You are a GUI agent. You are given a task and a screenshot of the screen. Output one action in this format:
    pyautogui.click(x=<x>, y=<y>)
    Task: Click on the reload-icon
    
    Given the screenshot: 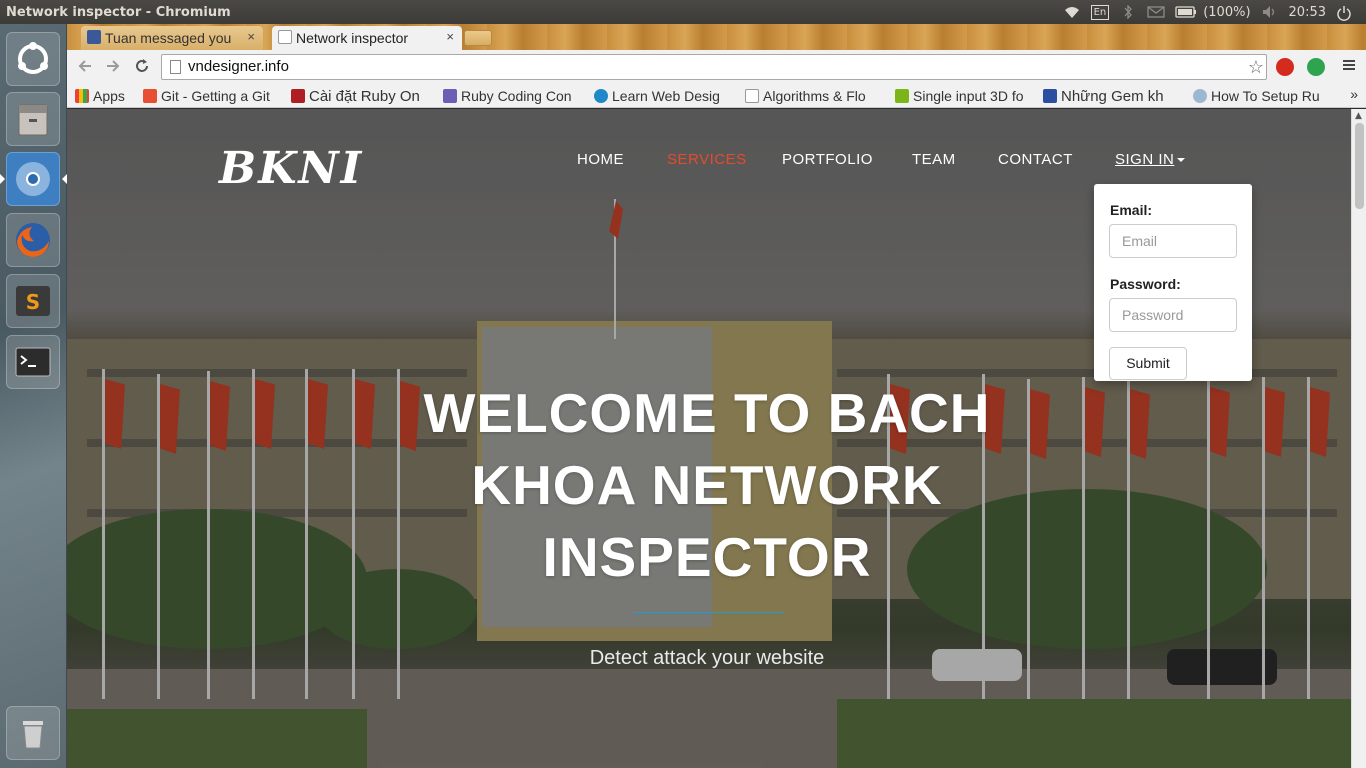 What is the action you would take?
    pyautogui.click(x=142, y=67)
    